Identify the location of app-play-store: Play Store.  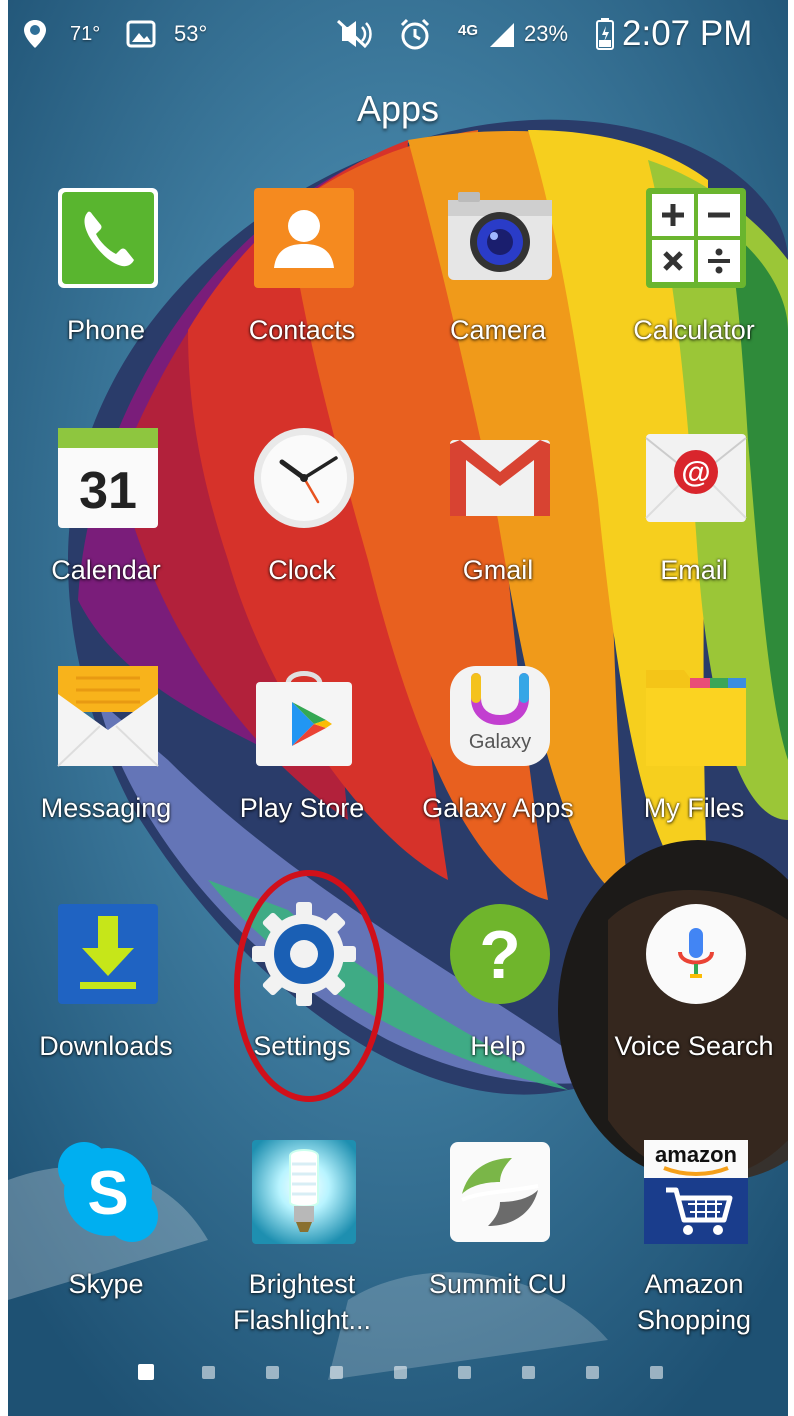
(302, 764).